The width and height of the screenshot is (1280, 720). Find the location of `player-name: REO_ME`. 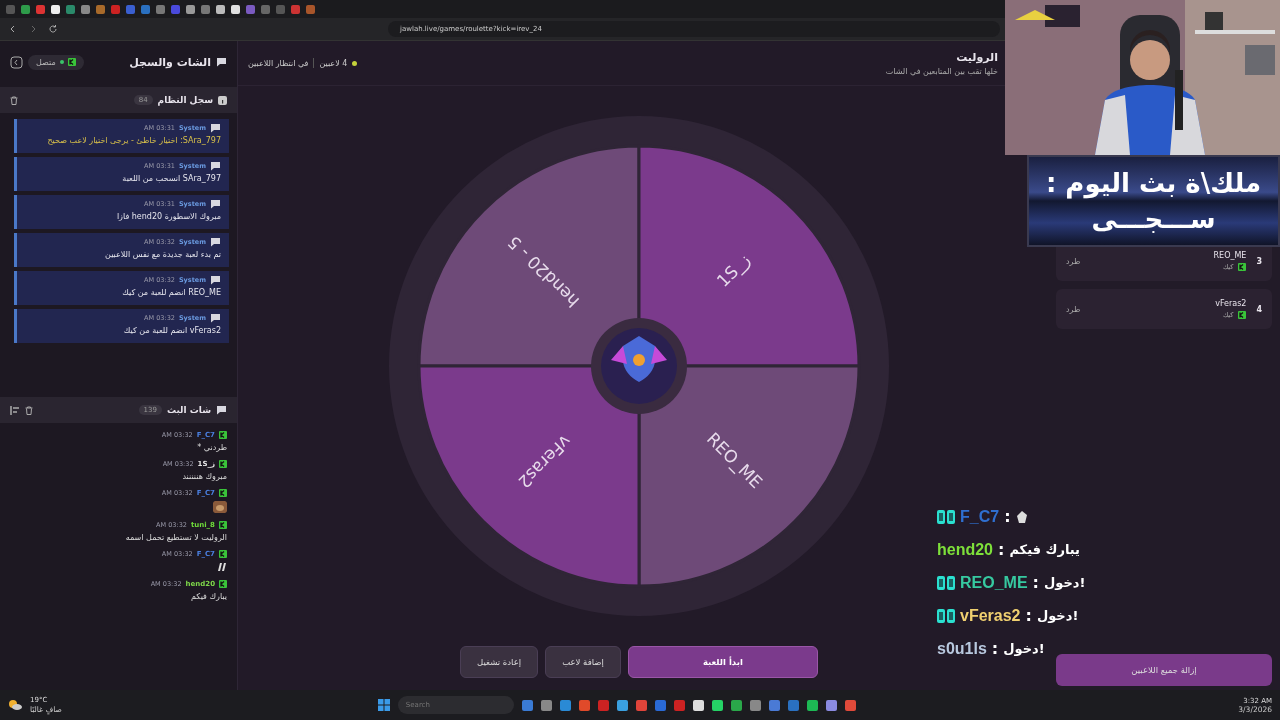

player-name: REO_ME is located at coordinates (1230, 255).